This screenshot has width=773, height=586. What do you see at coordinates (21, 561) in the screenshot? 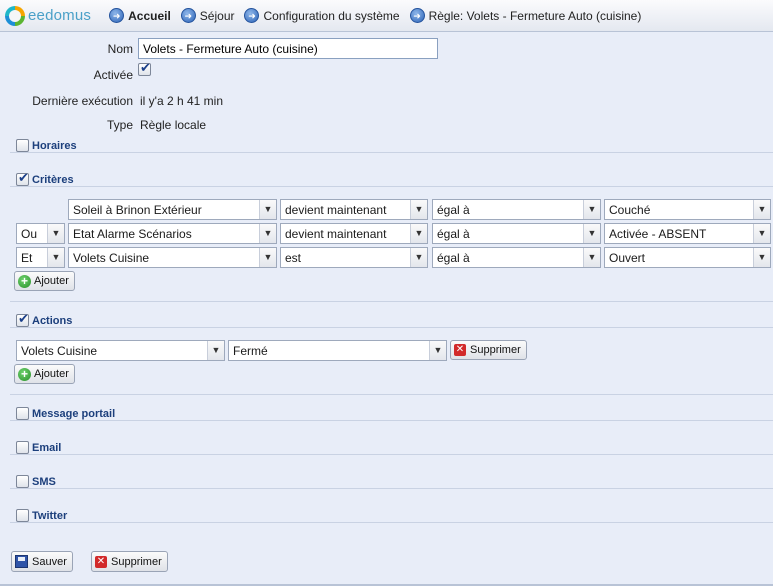
I see `floppy-disk-icon` at bounding box center [21, 561].